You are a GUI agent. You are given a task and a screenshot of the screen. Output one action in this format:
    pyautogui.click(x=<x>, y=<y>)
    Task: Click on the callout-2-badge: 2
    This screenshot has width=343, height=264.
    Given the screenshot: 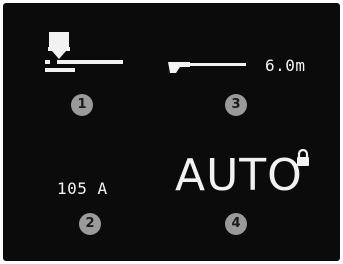 What is the action you would take?
    pyautogui.click(x=90, y=224)
    